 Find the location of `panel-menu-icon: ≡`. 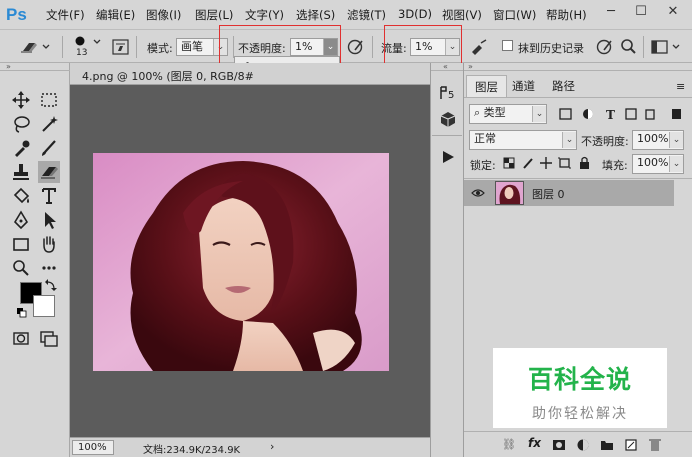

panel-menu-icon: ≡ is located at coordinates (680, 86).